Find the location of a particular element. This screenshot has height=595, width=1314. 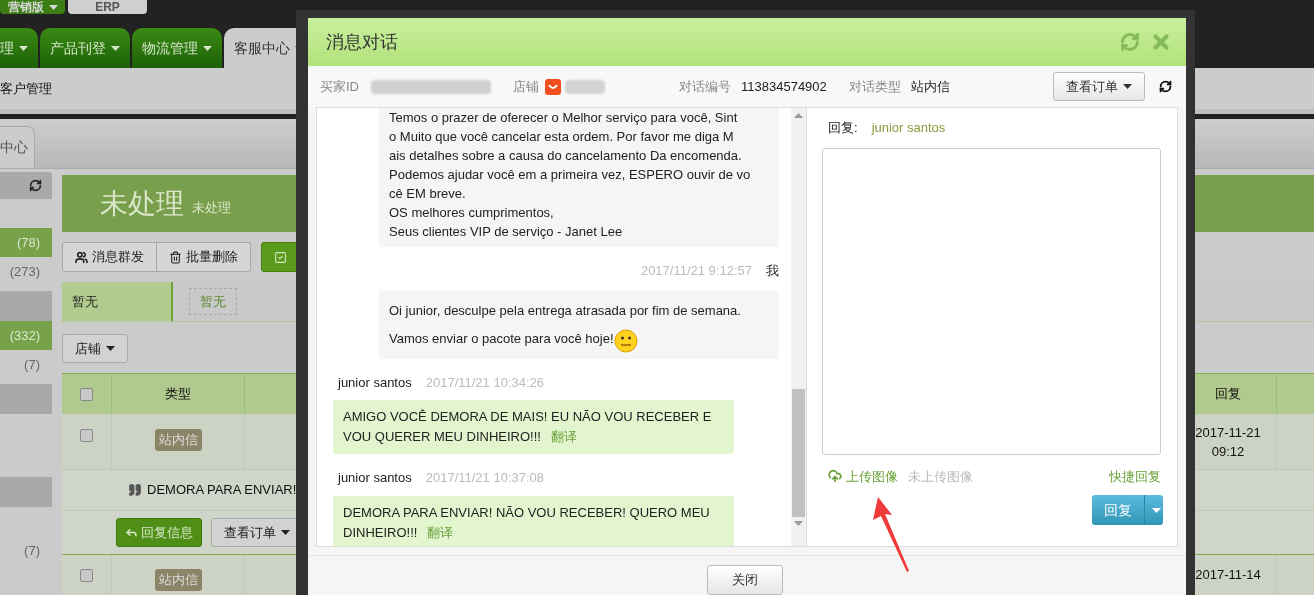

store-logo-icon is located at coordinates (553, 86).